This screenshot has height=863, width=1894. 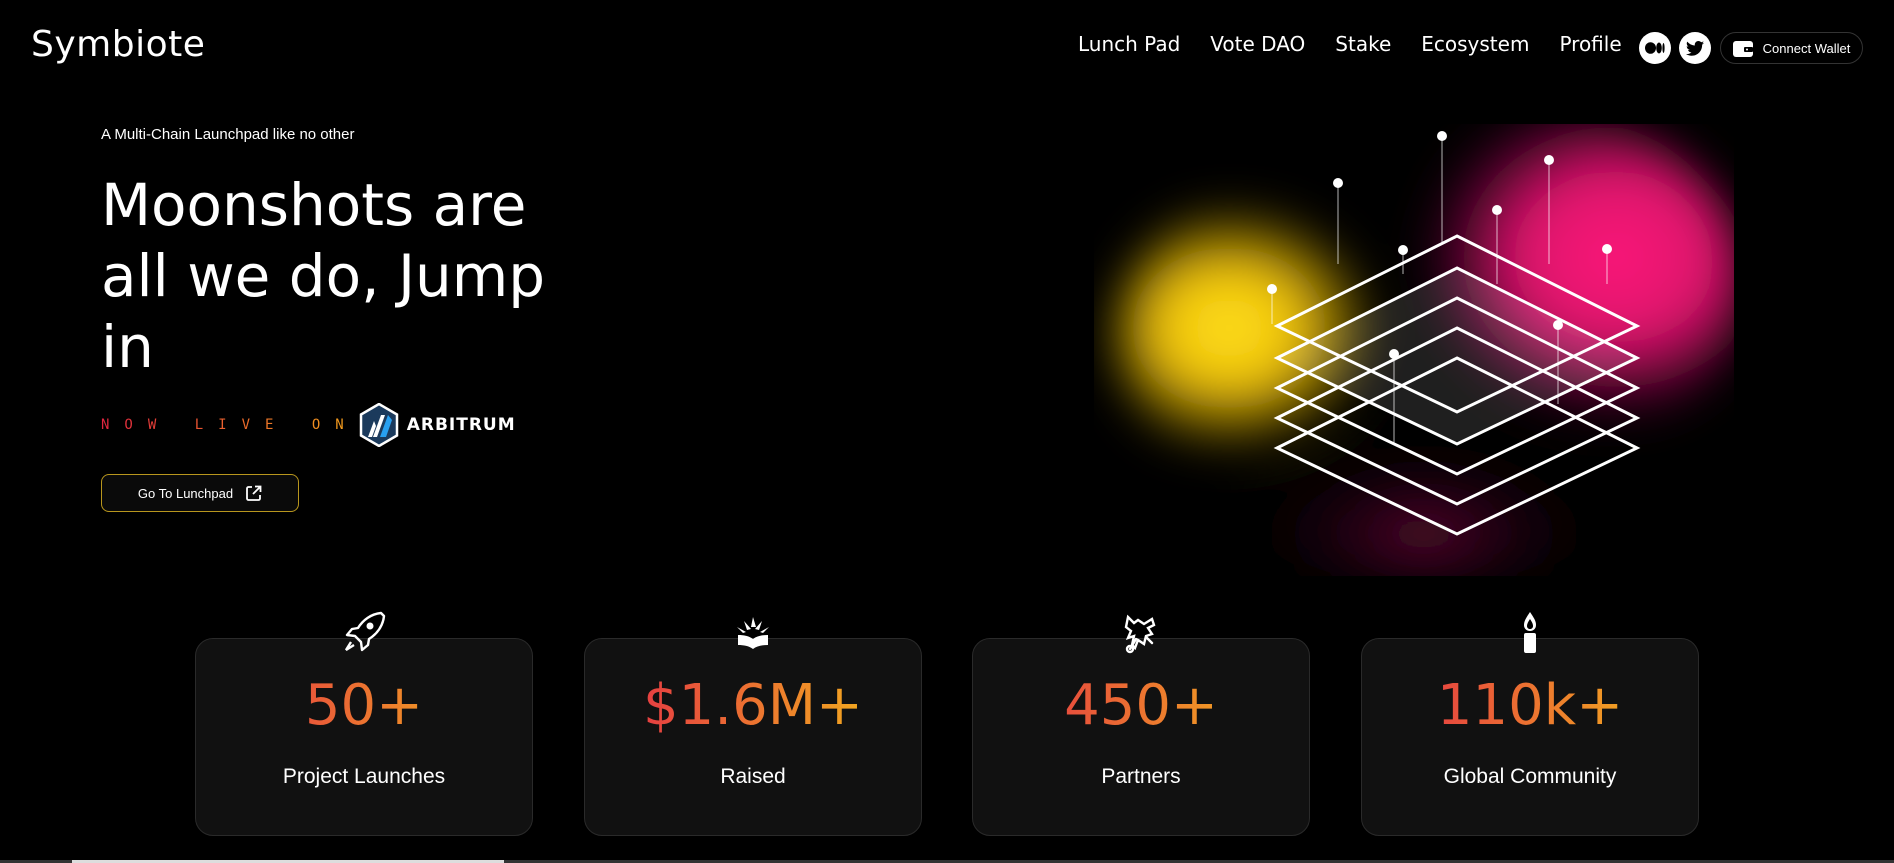 What do you see at coordinates (1141, 705) in the screenshot?
I see `stat-value: 450+` at bounding box center [1141, 705].